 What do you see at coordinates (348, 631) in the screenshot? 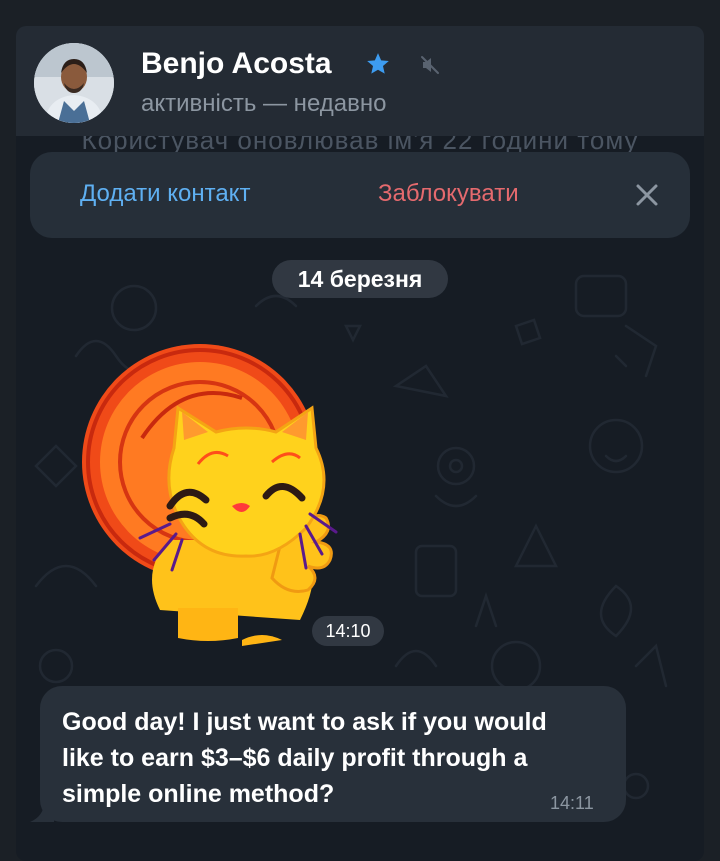
I see `sticker-timestamp: 14:10` at bounding box center [348, 631].